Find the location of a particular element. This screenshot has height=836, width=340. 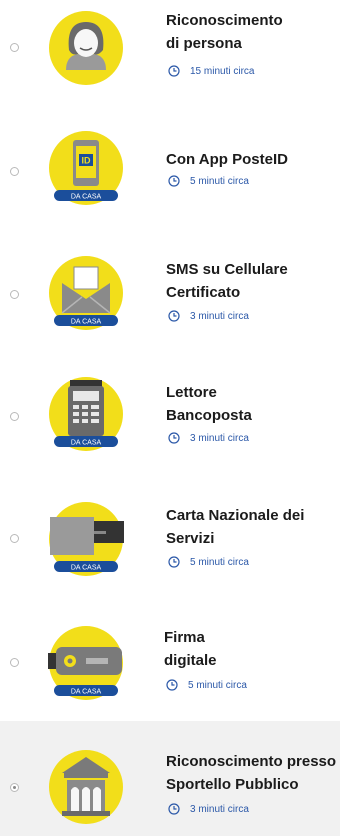

title-line-2: di persona is located at coordinates (204, 43).